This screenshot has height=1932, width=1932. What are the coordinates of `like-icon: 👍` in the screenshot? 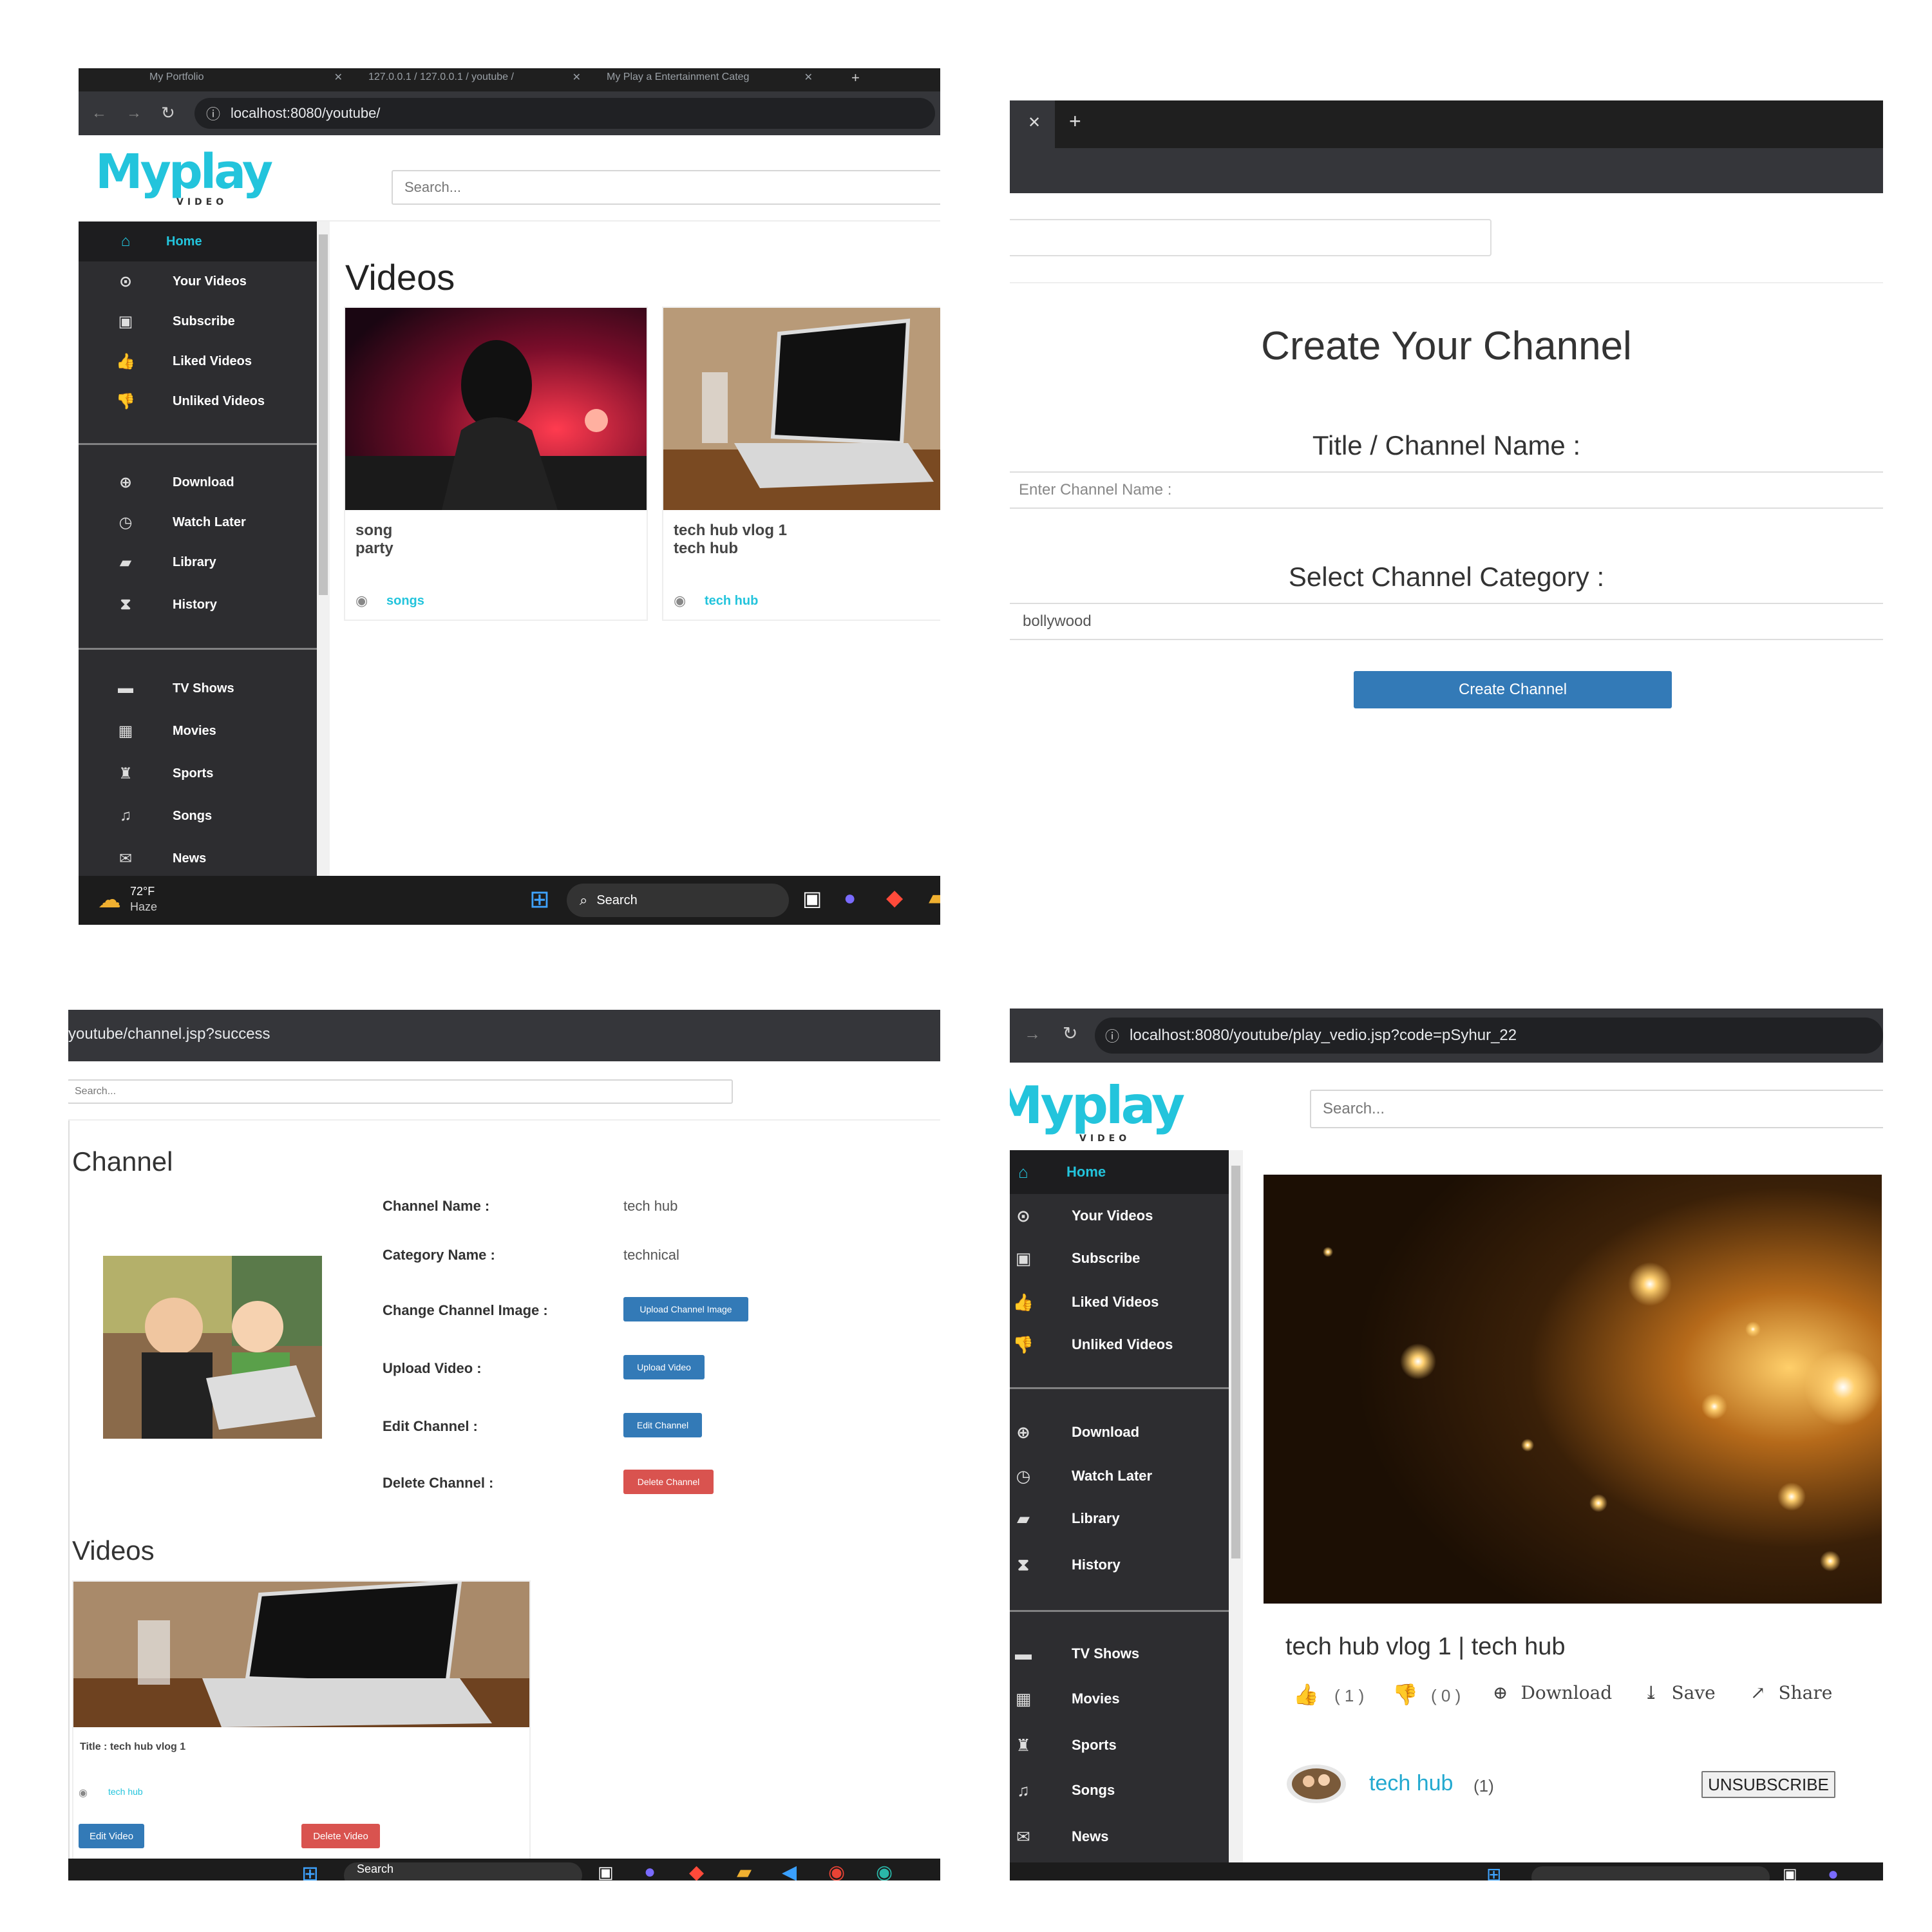 It's located at (1306, 1694).